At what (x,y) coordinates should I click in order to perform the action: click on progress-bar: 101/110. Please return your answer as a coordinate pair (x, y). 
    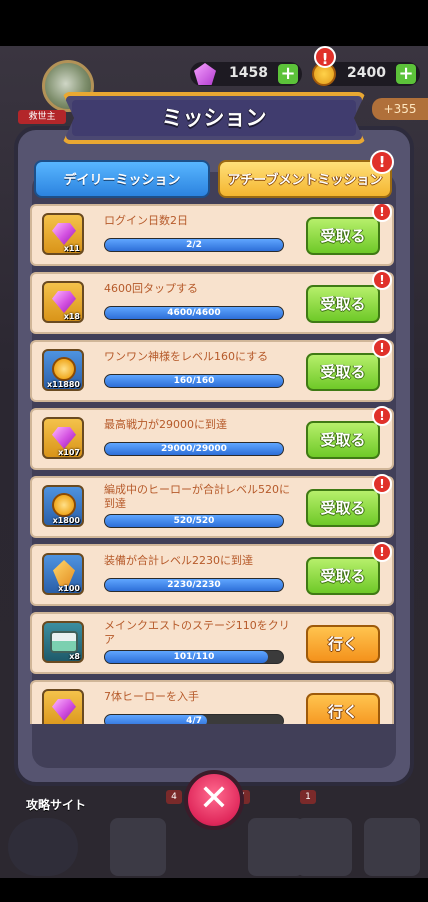
    Looking at the image, I should click on (194, 657).